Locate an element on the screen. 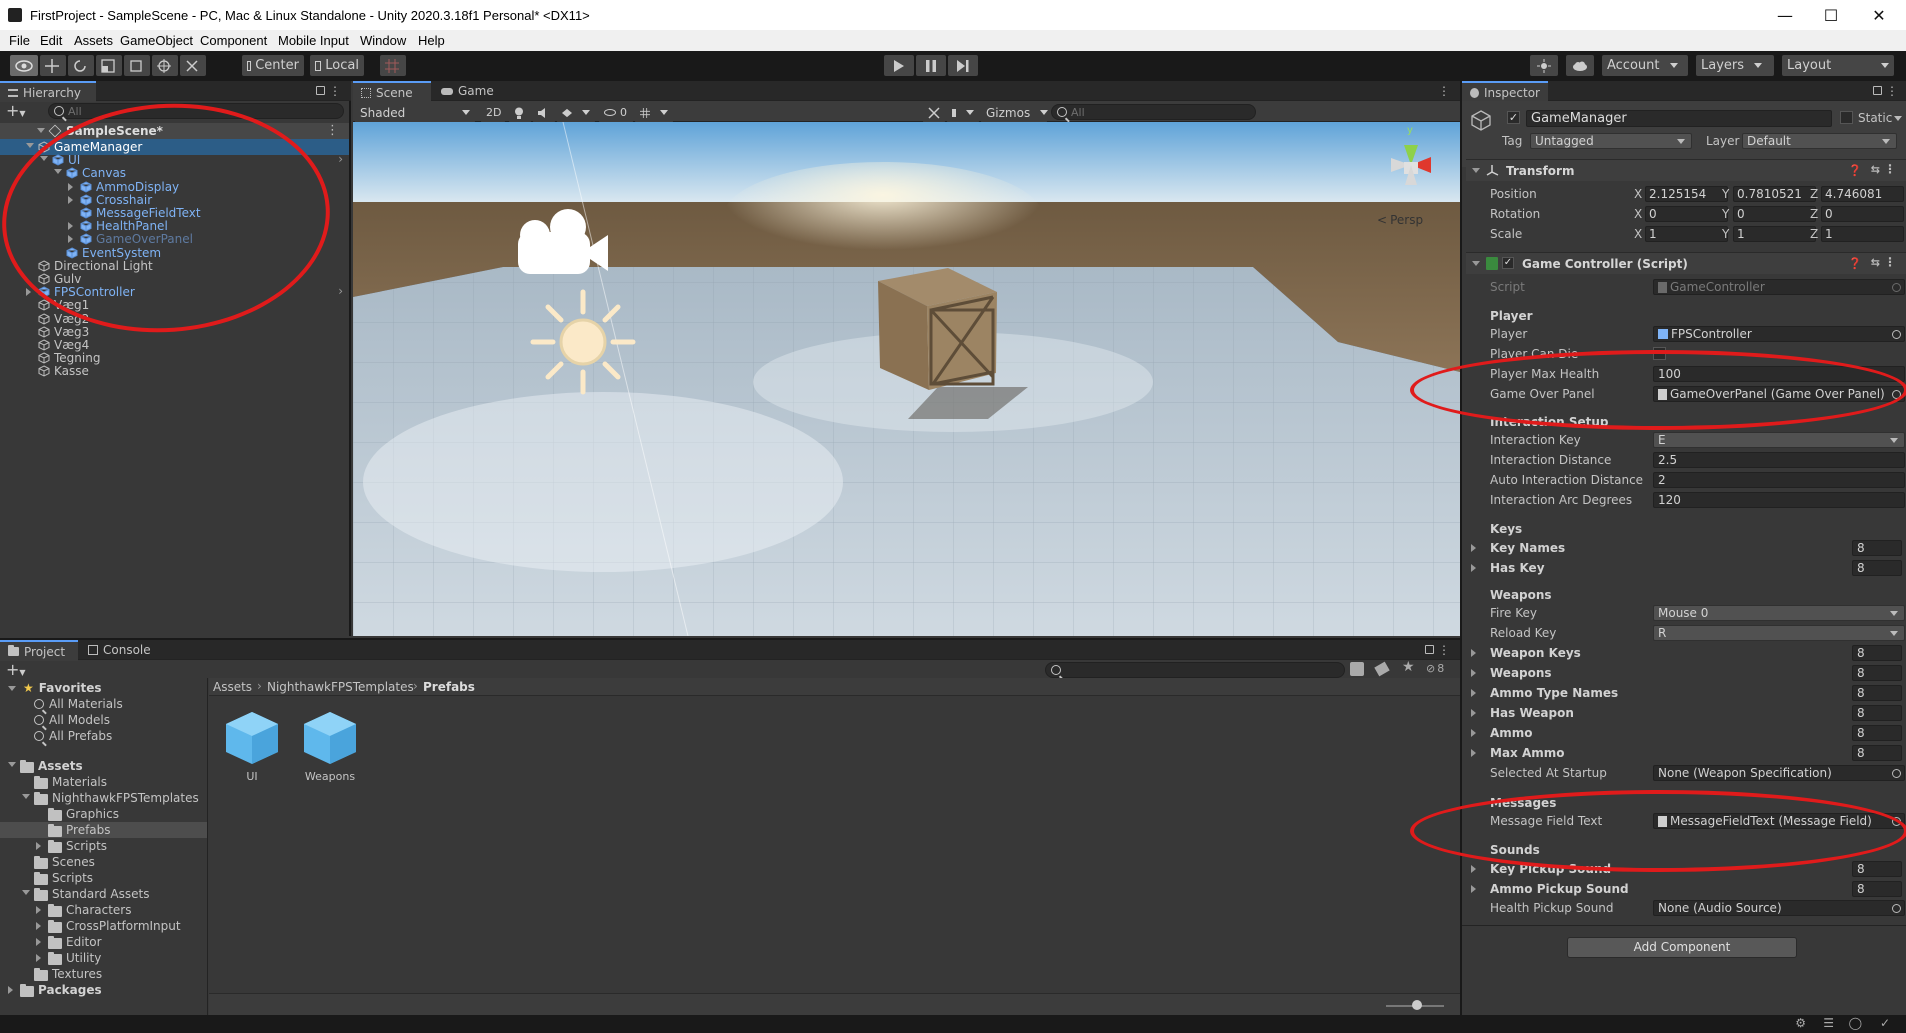 The height and width of the screenshot is (1033, 1906). effects-dropdown is located at coordinates (576, 112).